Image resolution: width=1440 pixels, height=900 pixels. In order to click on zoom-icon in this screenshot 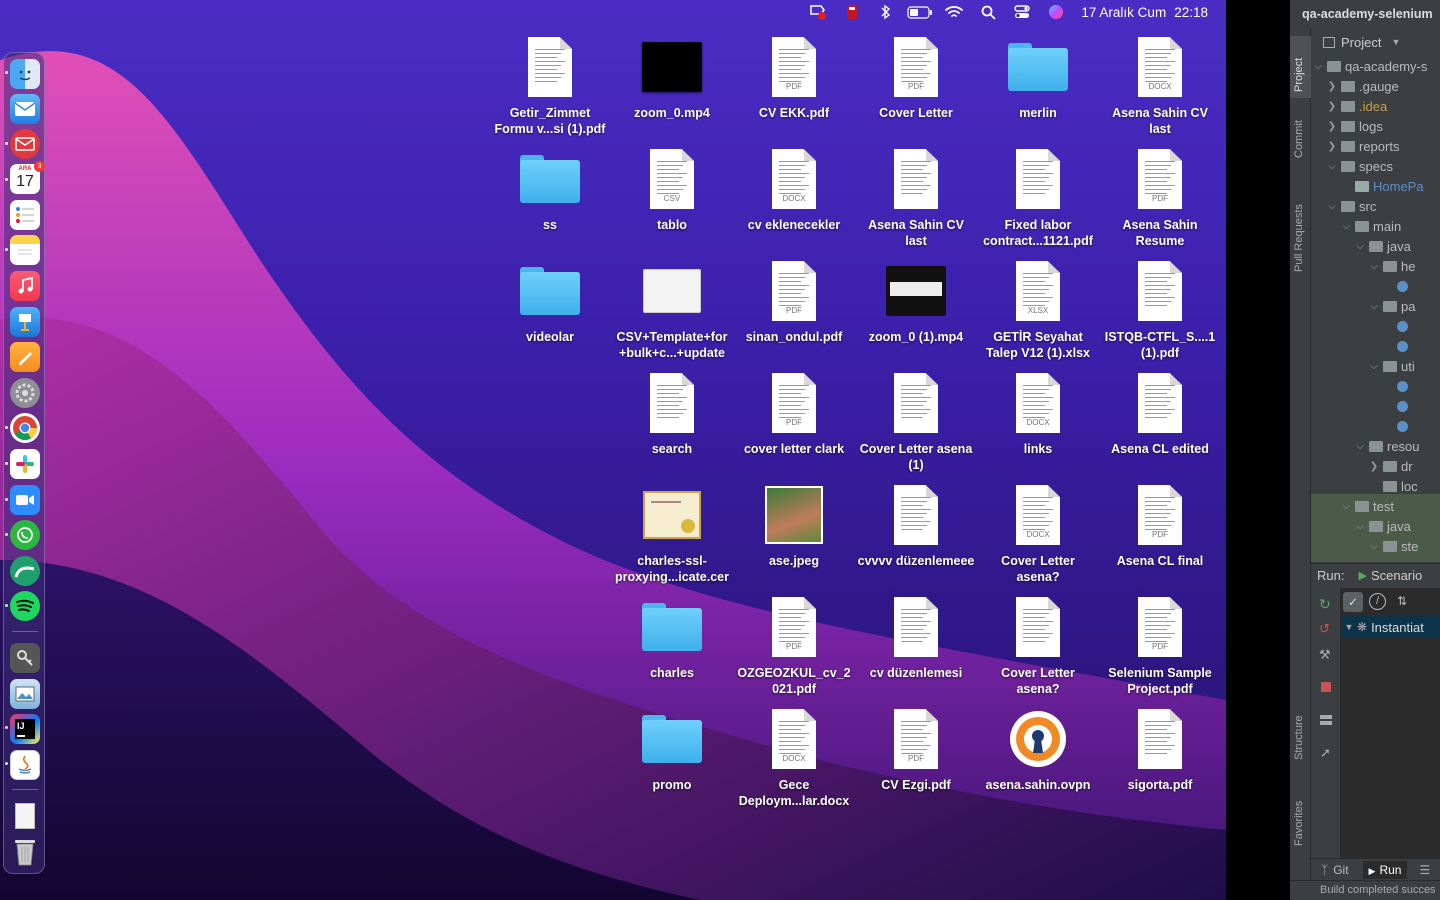, I will do `click(25, 500)`.